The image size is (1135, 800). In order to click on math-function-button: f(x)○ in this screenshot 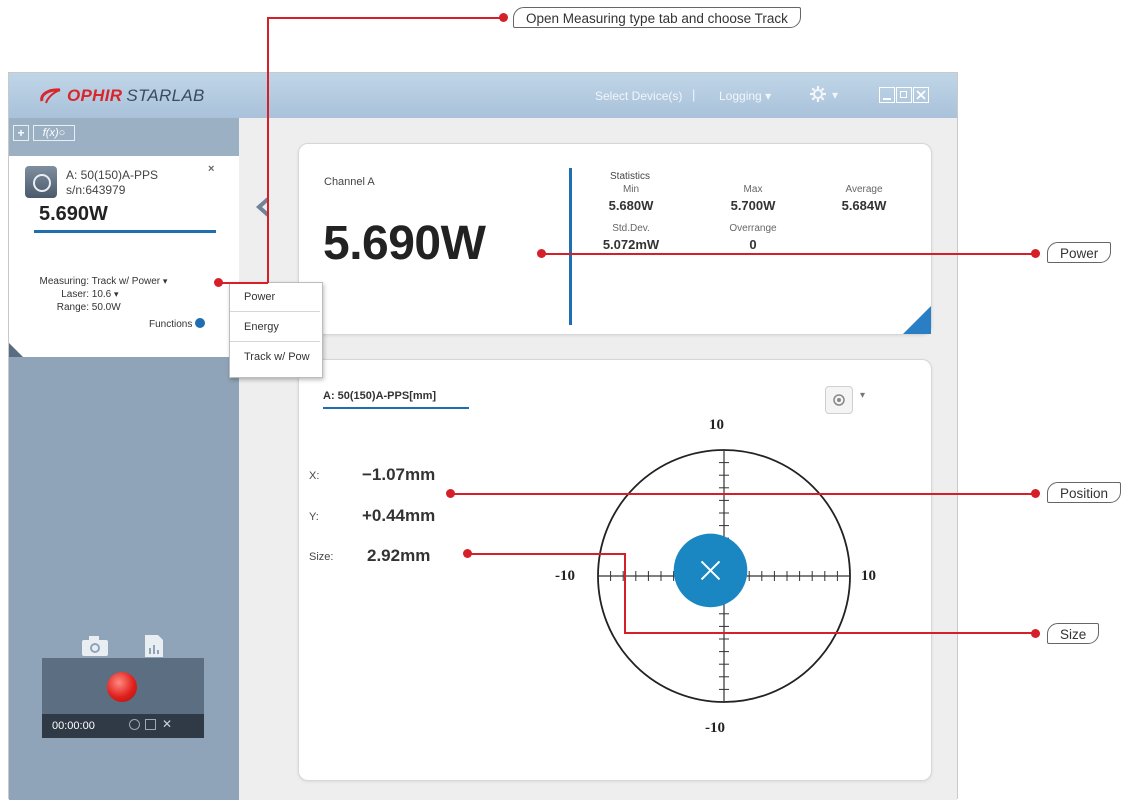, I will do `click(54, 133)`.